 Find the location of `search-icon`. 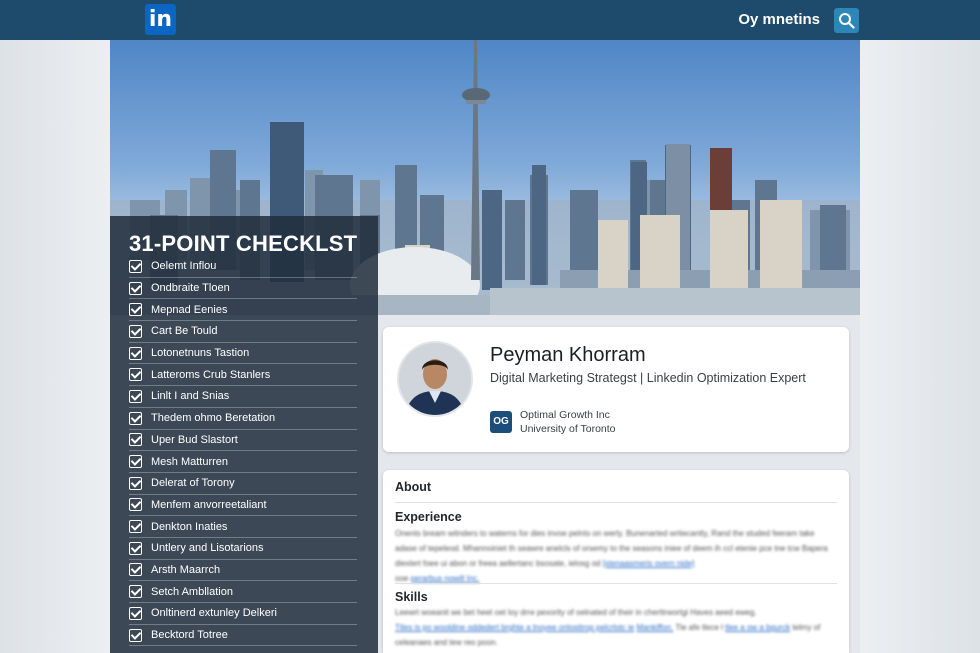

search-icon is located at coordinates (847, 21).